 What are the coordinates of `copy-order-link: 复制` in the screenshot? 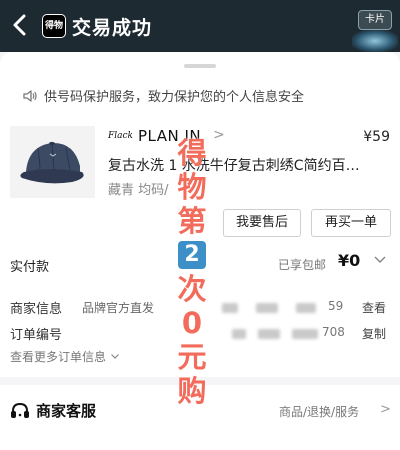 It's located at (374, 333).